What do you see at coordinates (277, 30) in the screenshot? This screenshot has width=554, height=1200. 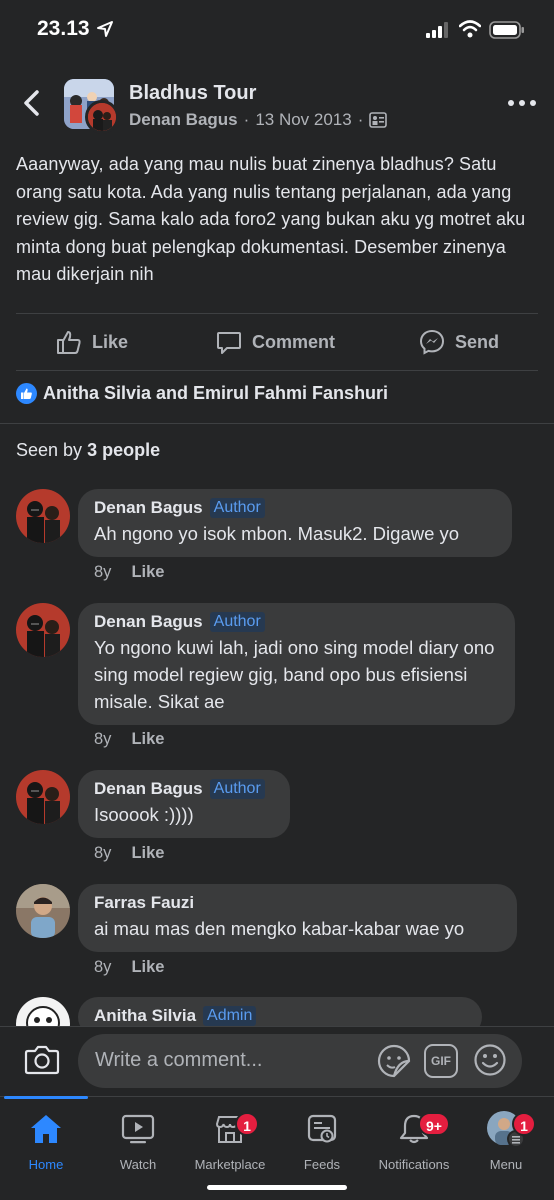 I see `status-bar: 23.13` at bounding box center [277, 30].